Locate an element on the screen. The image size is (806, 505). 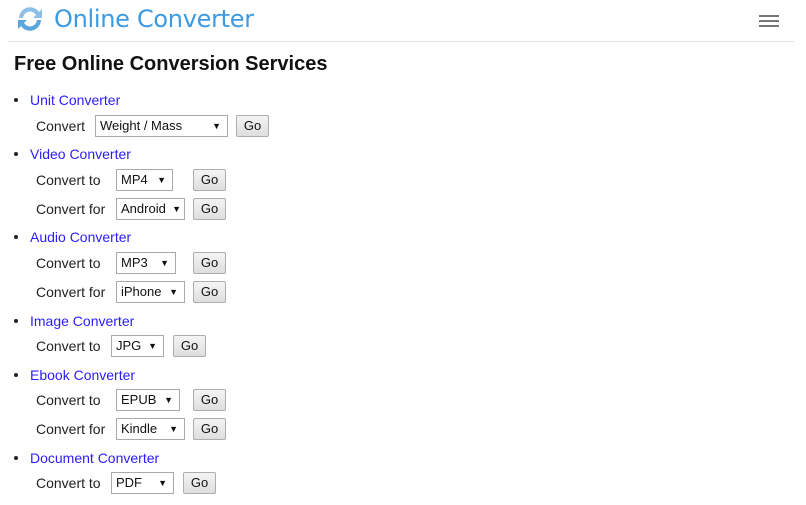
select-value: MP3 is located at coordinates (134, 262).